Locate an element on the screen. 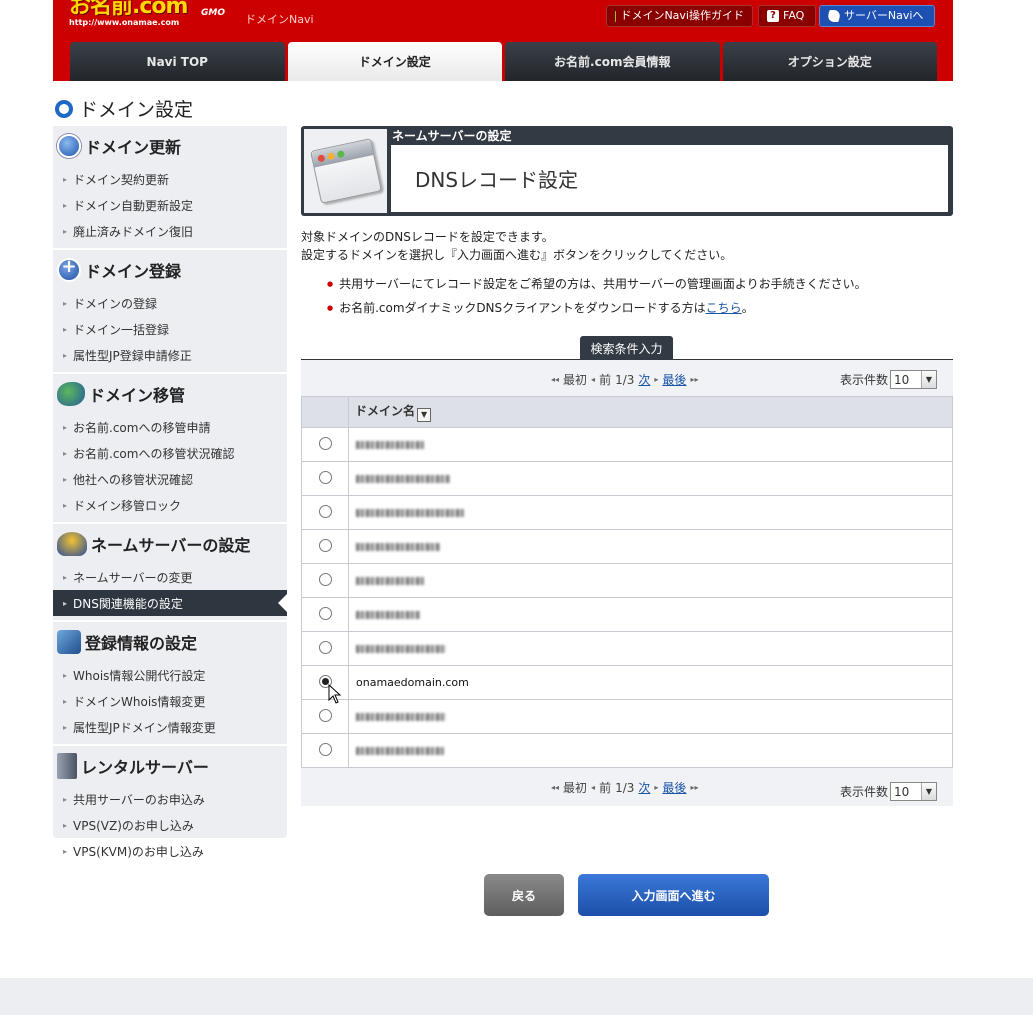 The height and width of the screenshot is (1015, 1033). sidebar-item-transfer-lock: ドメイン移管ロック is located at coordinates (170, 505).